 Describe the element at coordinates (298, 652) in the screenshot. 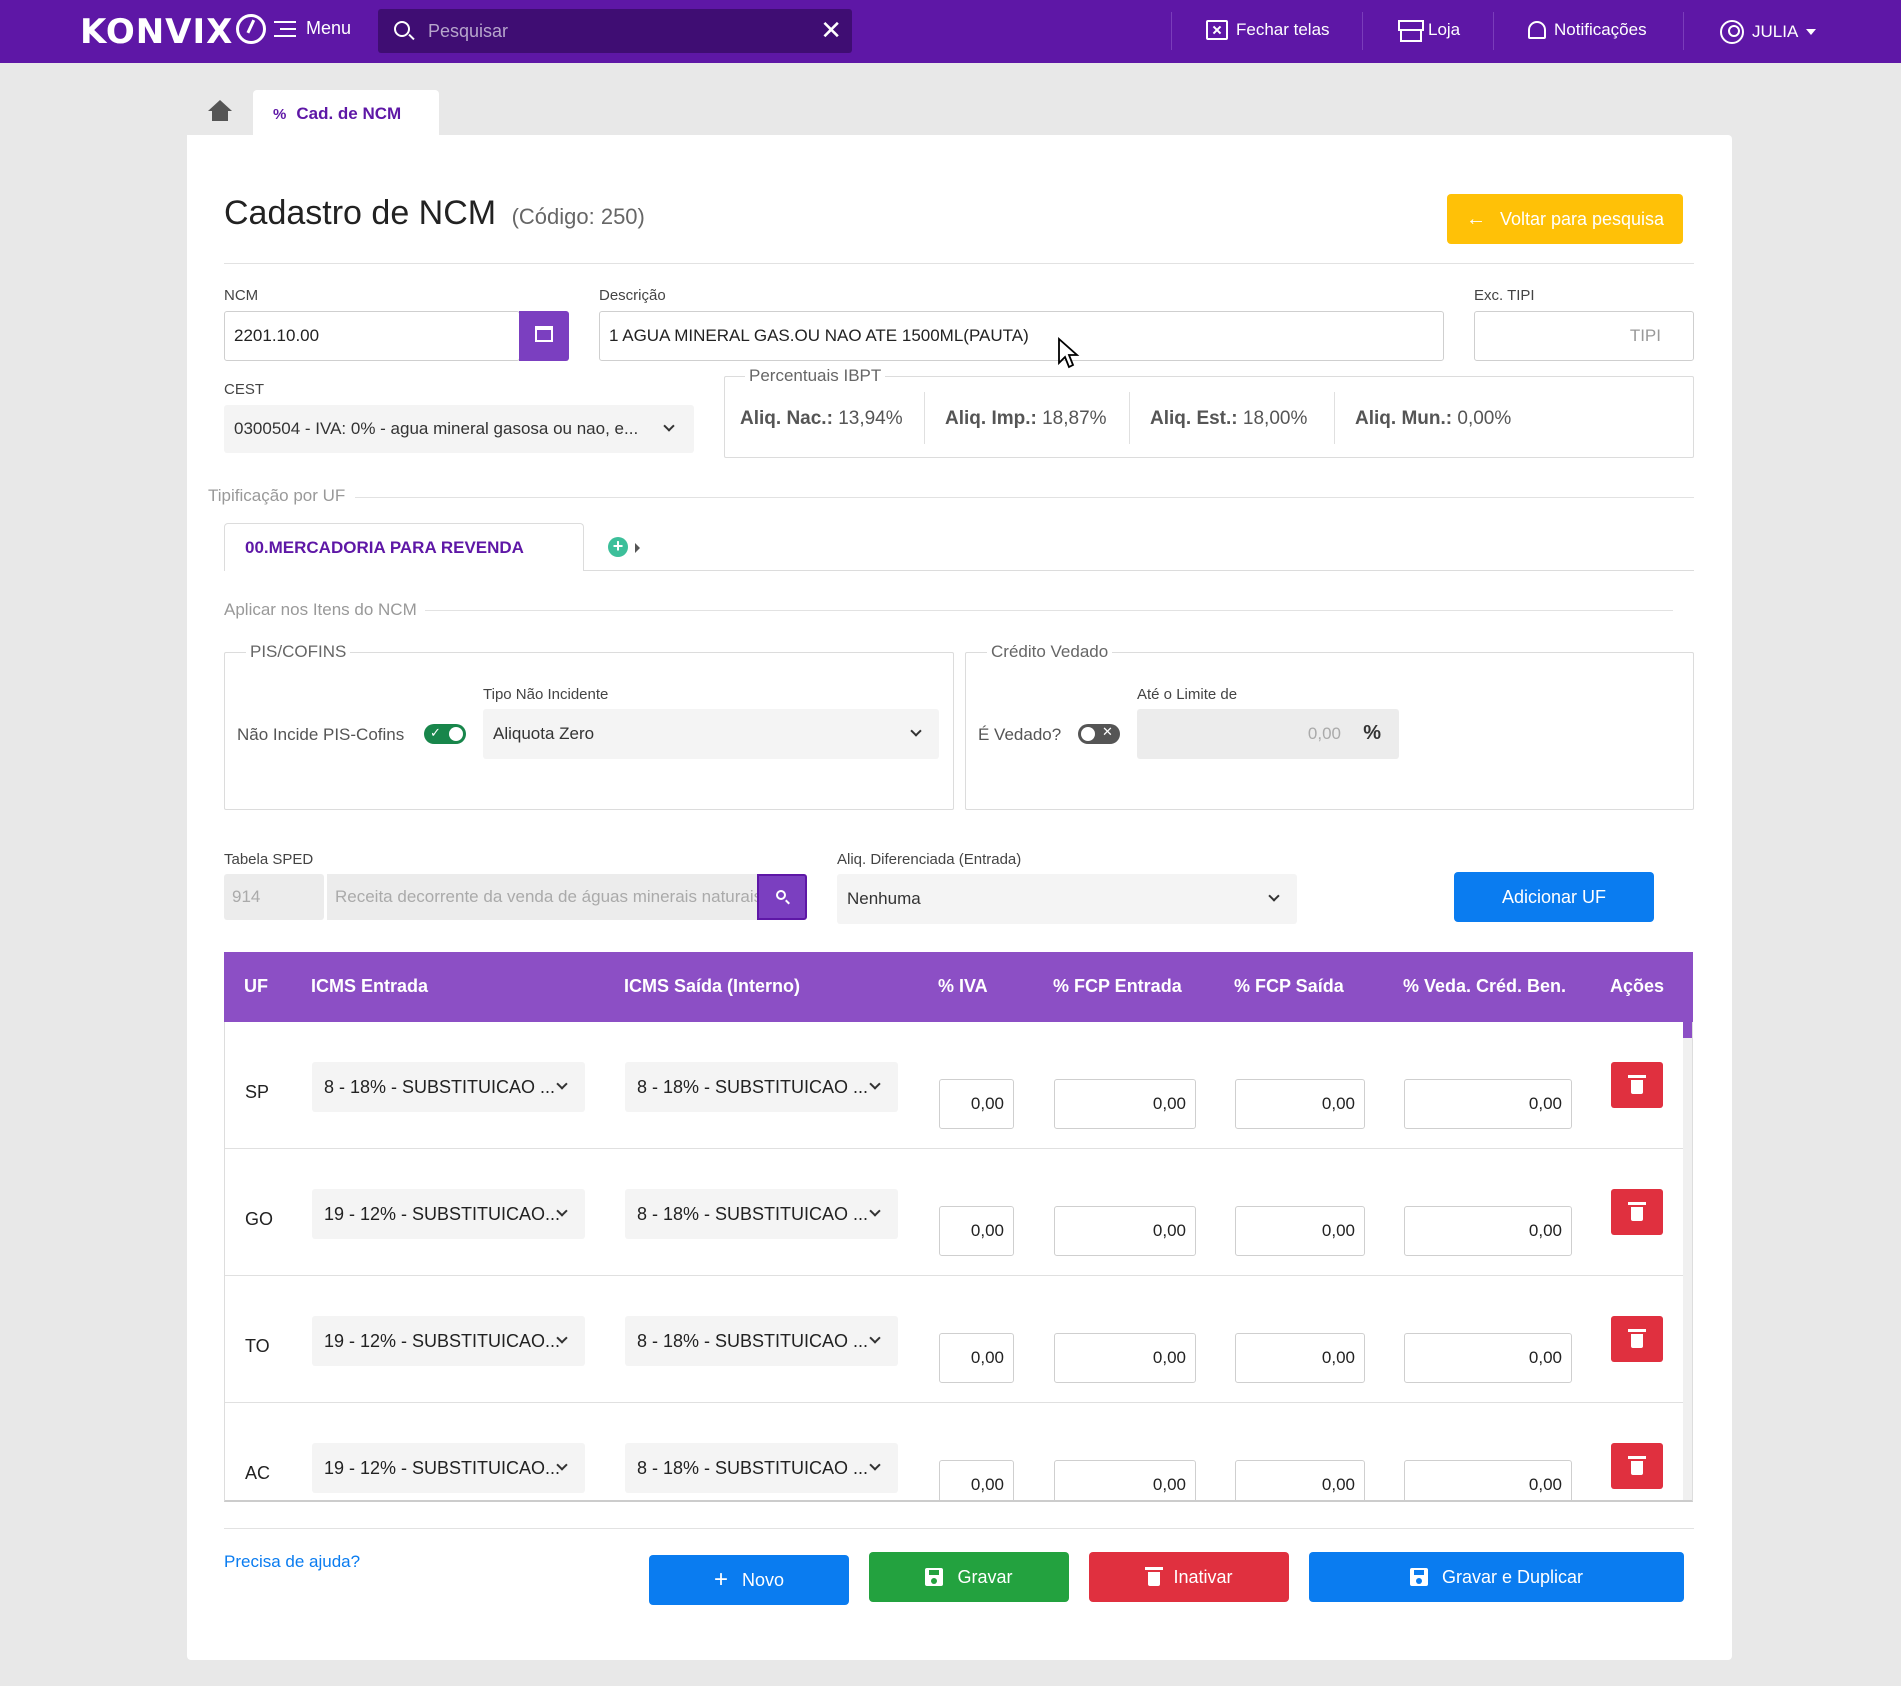

I see `pis-cofins-legend: PIS/COFINS` at that location.